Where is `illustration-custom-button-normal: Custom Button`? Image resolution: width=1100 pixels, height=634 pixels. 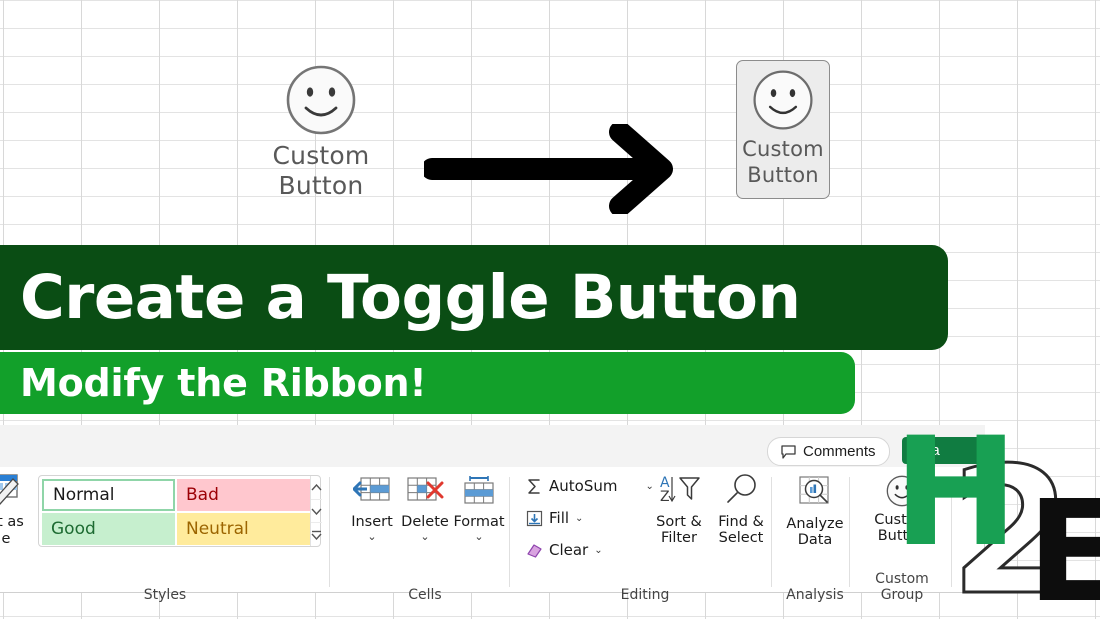
illustration-custom-button-normal: Custom Button is located at coordinates (321, 132).